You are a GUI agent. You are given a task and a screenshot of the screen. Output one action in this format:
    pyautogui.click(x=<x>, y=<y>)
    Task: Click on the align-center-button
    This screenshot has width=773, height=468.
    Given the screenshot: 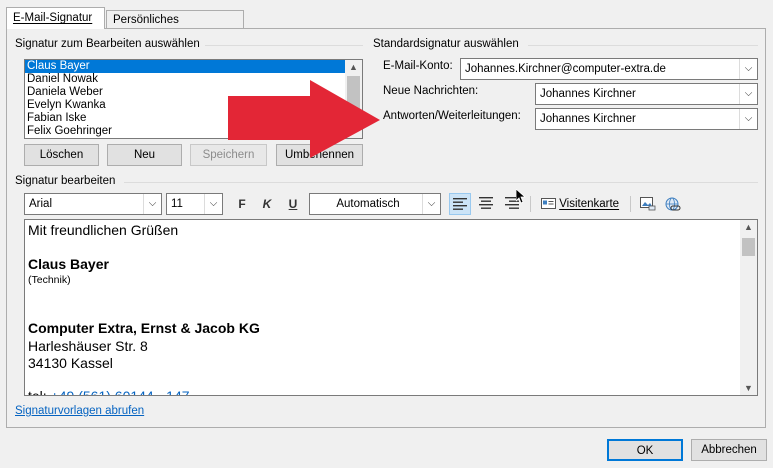 What is the action you would take?
    pyautogui.click(x=486, y=204)
    